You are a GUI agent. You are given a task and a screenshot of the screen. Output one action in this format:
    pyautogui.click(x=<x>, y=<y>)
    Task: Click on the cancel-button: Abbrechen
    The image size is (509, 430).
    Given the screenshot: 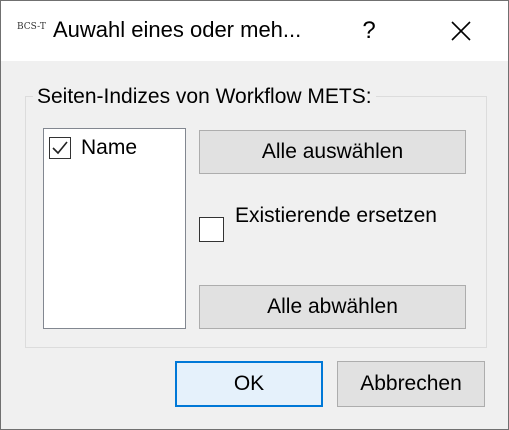 What is the action you would take?
    pyautogui.click(x=411, y=384)
    